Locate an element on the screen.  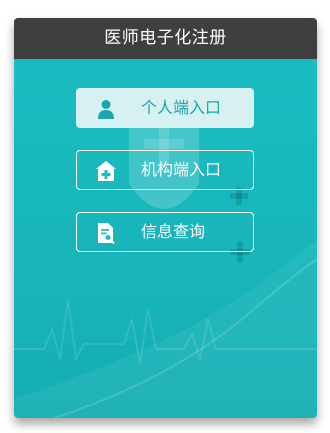
institution-entry-button: 机构端入口 is located at coordinates (165, 170).